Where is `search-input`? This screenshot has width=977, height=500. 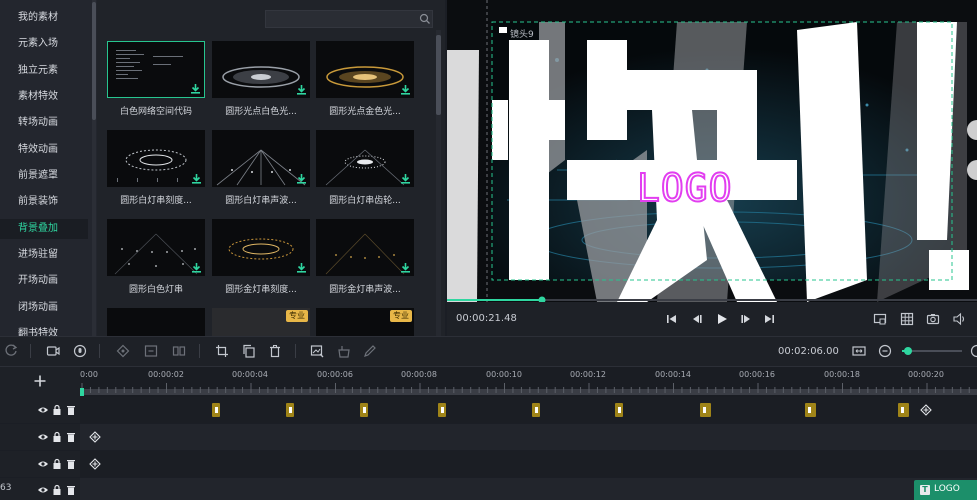
search-input is located at coordinates (349, 19).